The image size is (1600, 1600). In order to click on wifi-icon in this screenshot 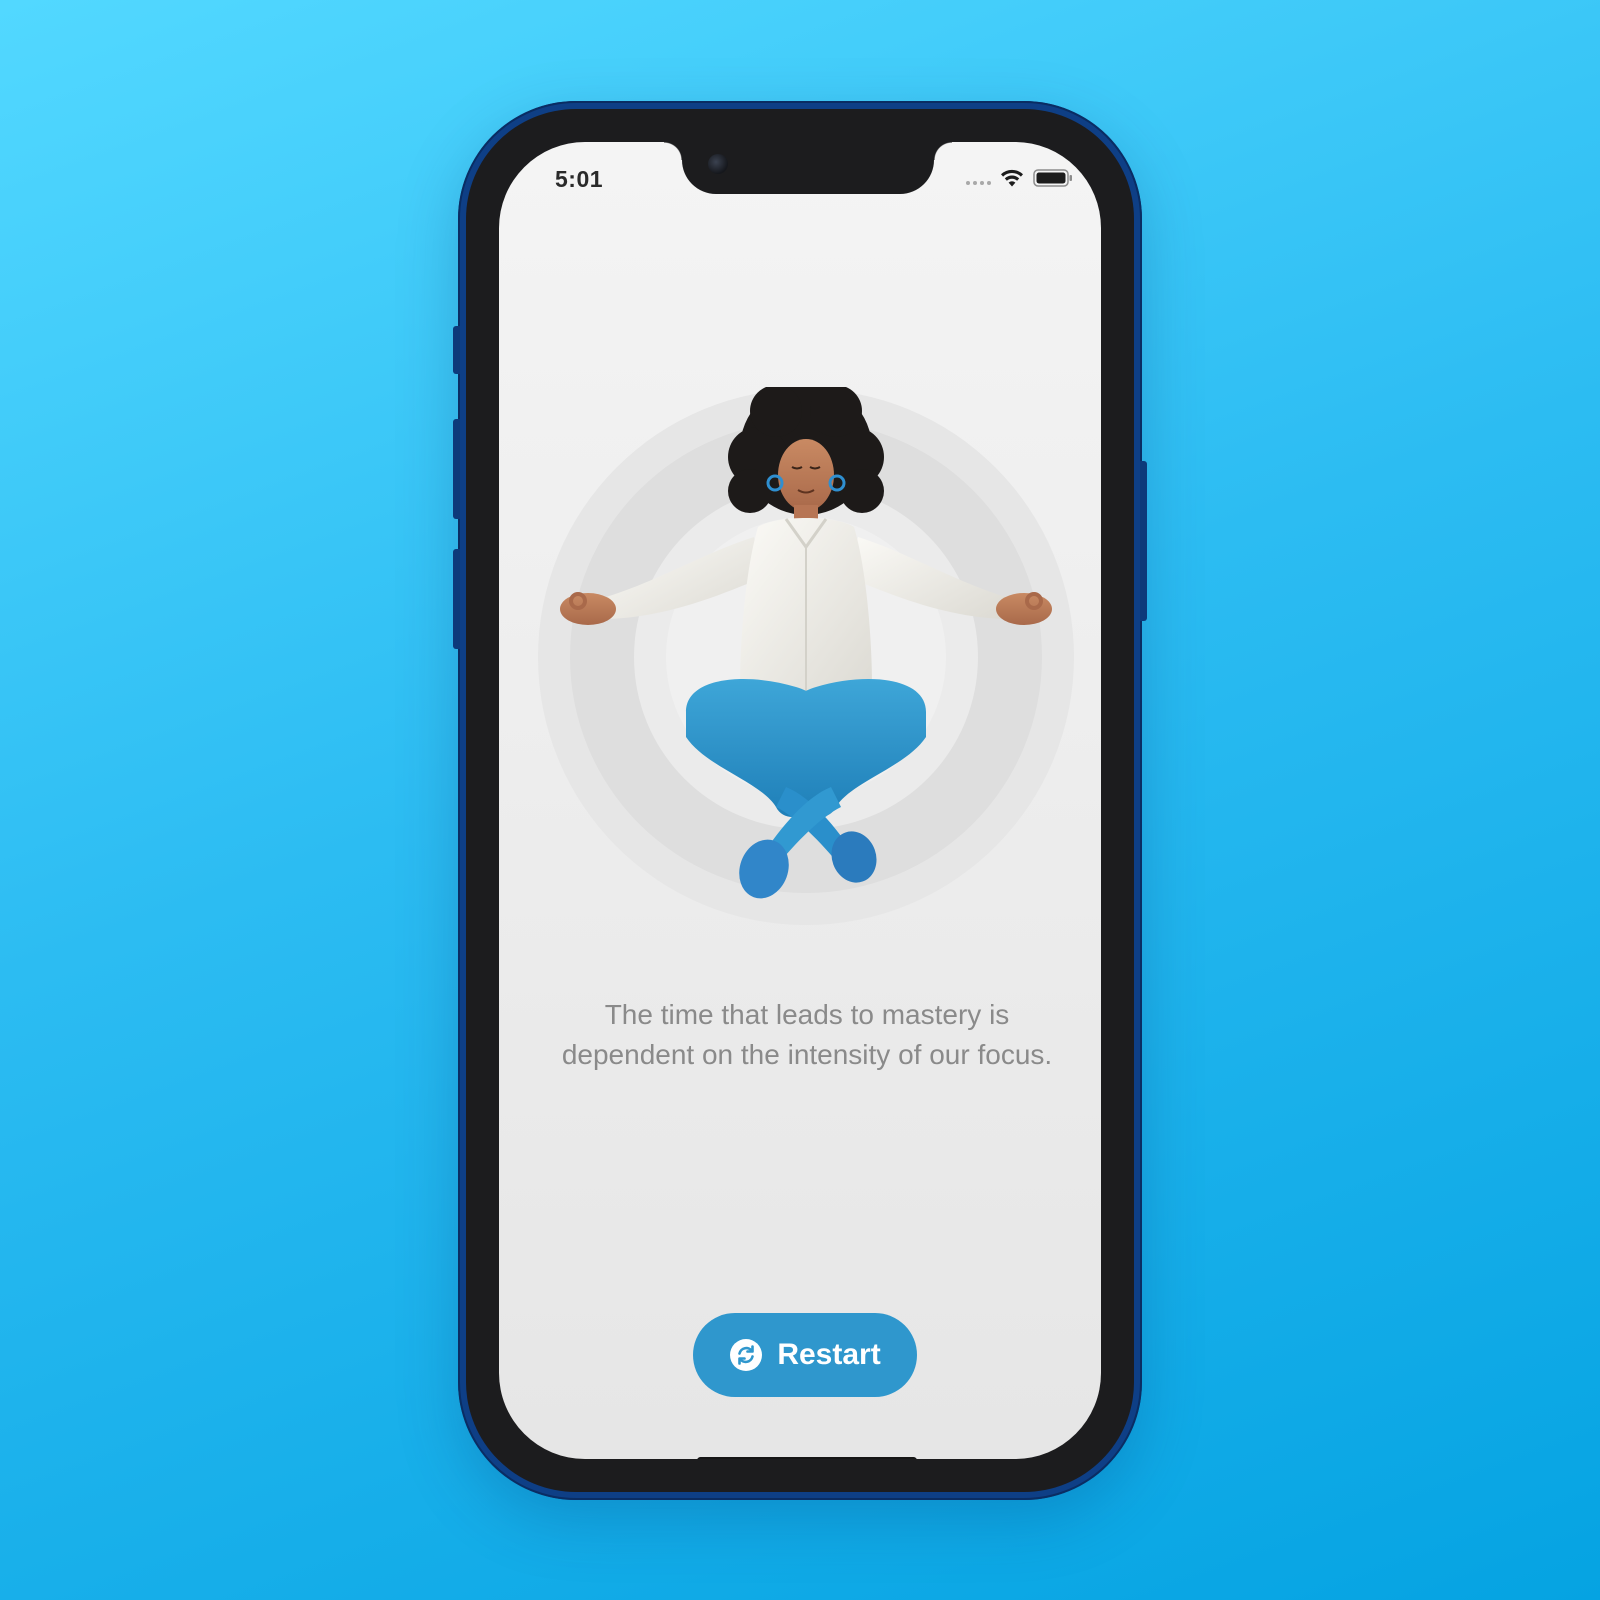, I will do `click(1012, 178)`.